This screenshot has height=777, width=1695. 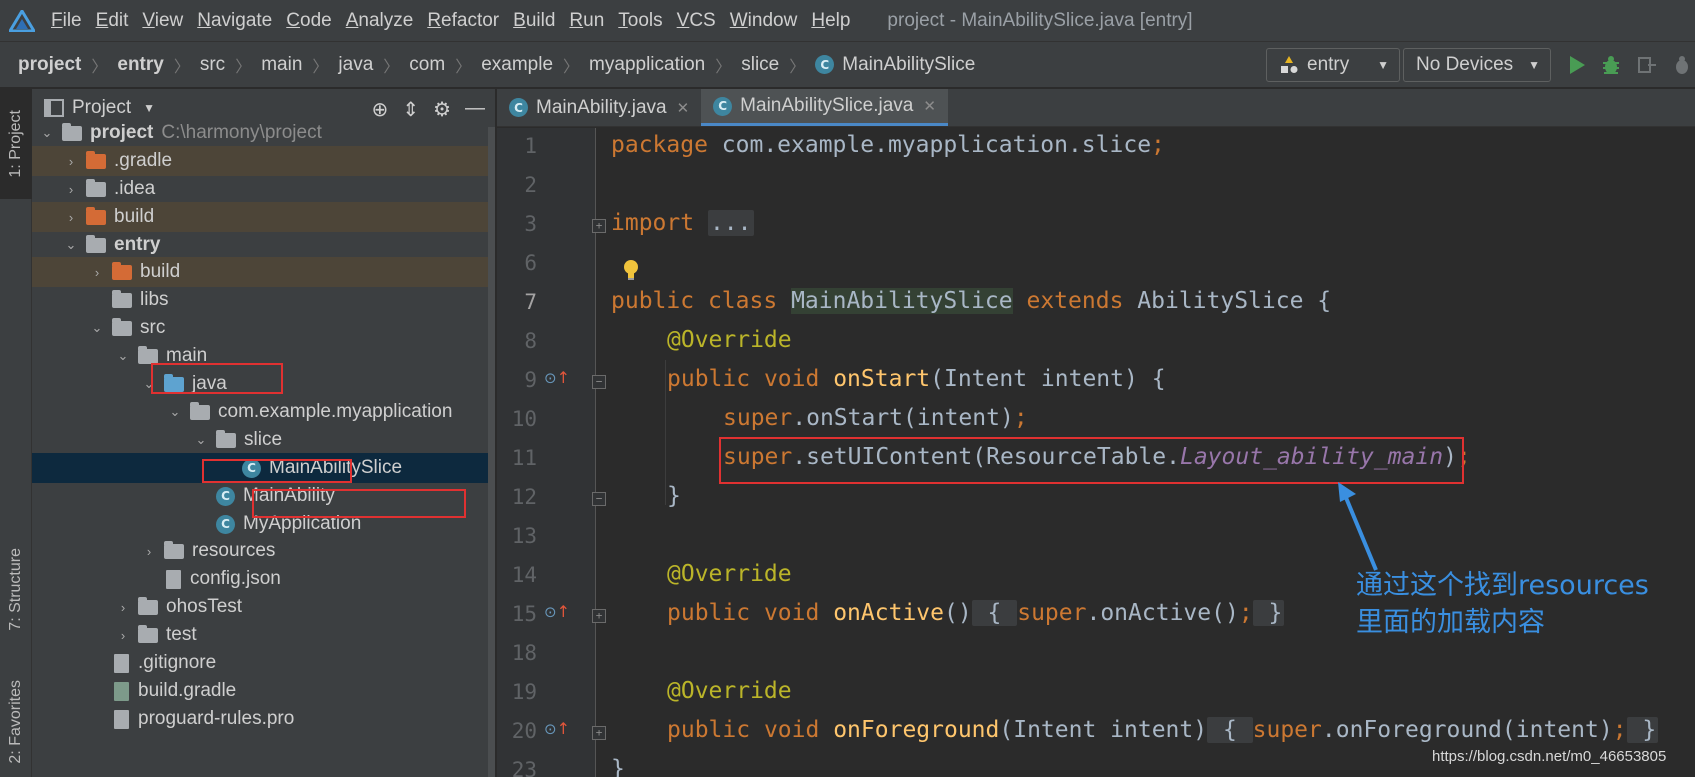 I want to click on menu-run: Run, so click(x=586, y=21).